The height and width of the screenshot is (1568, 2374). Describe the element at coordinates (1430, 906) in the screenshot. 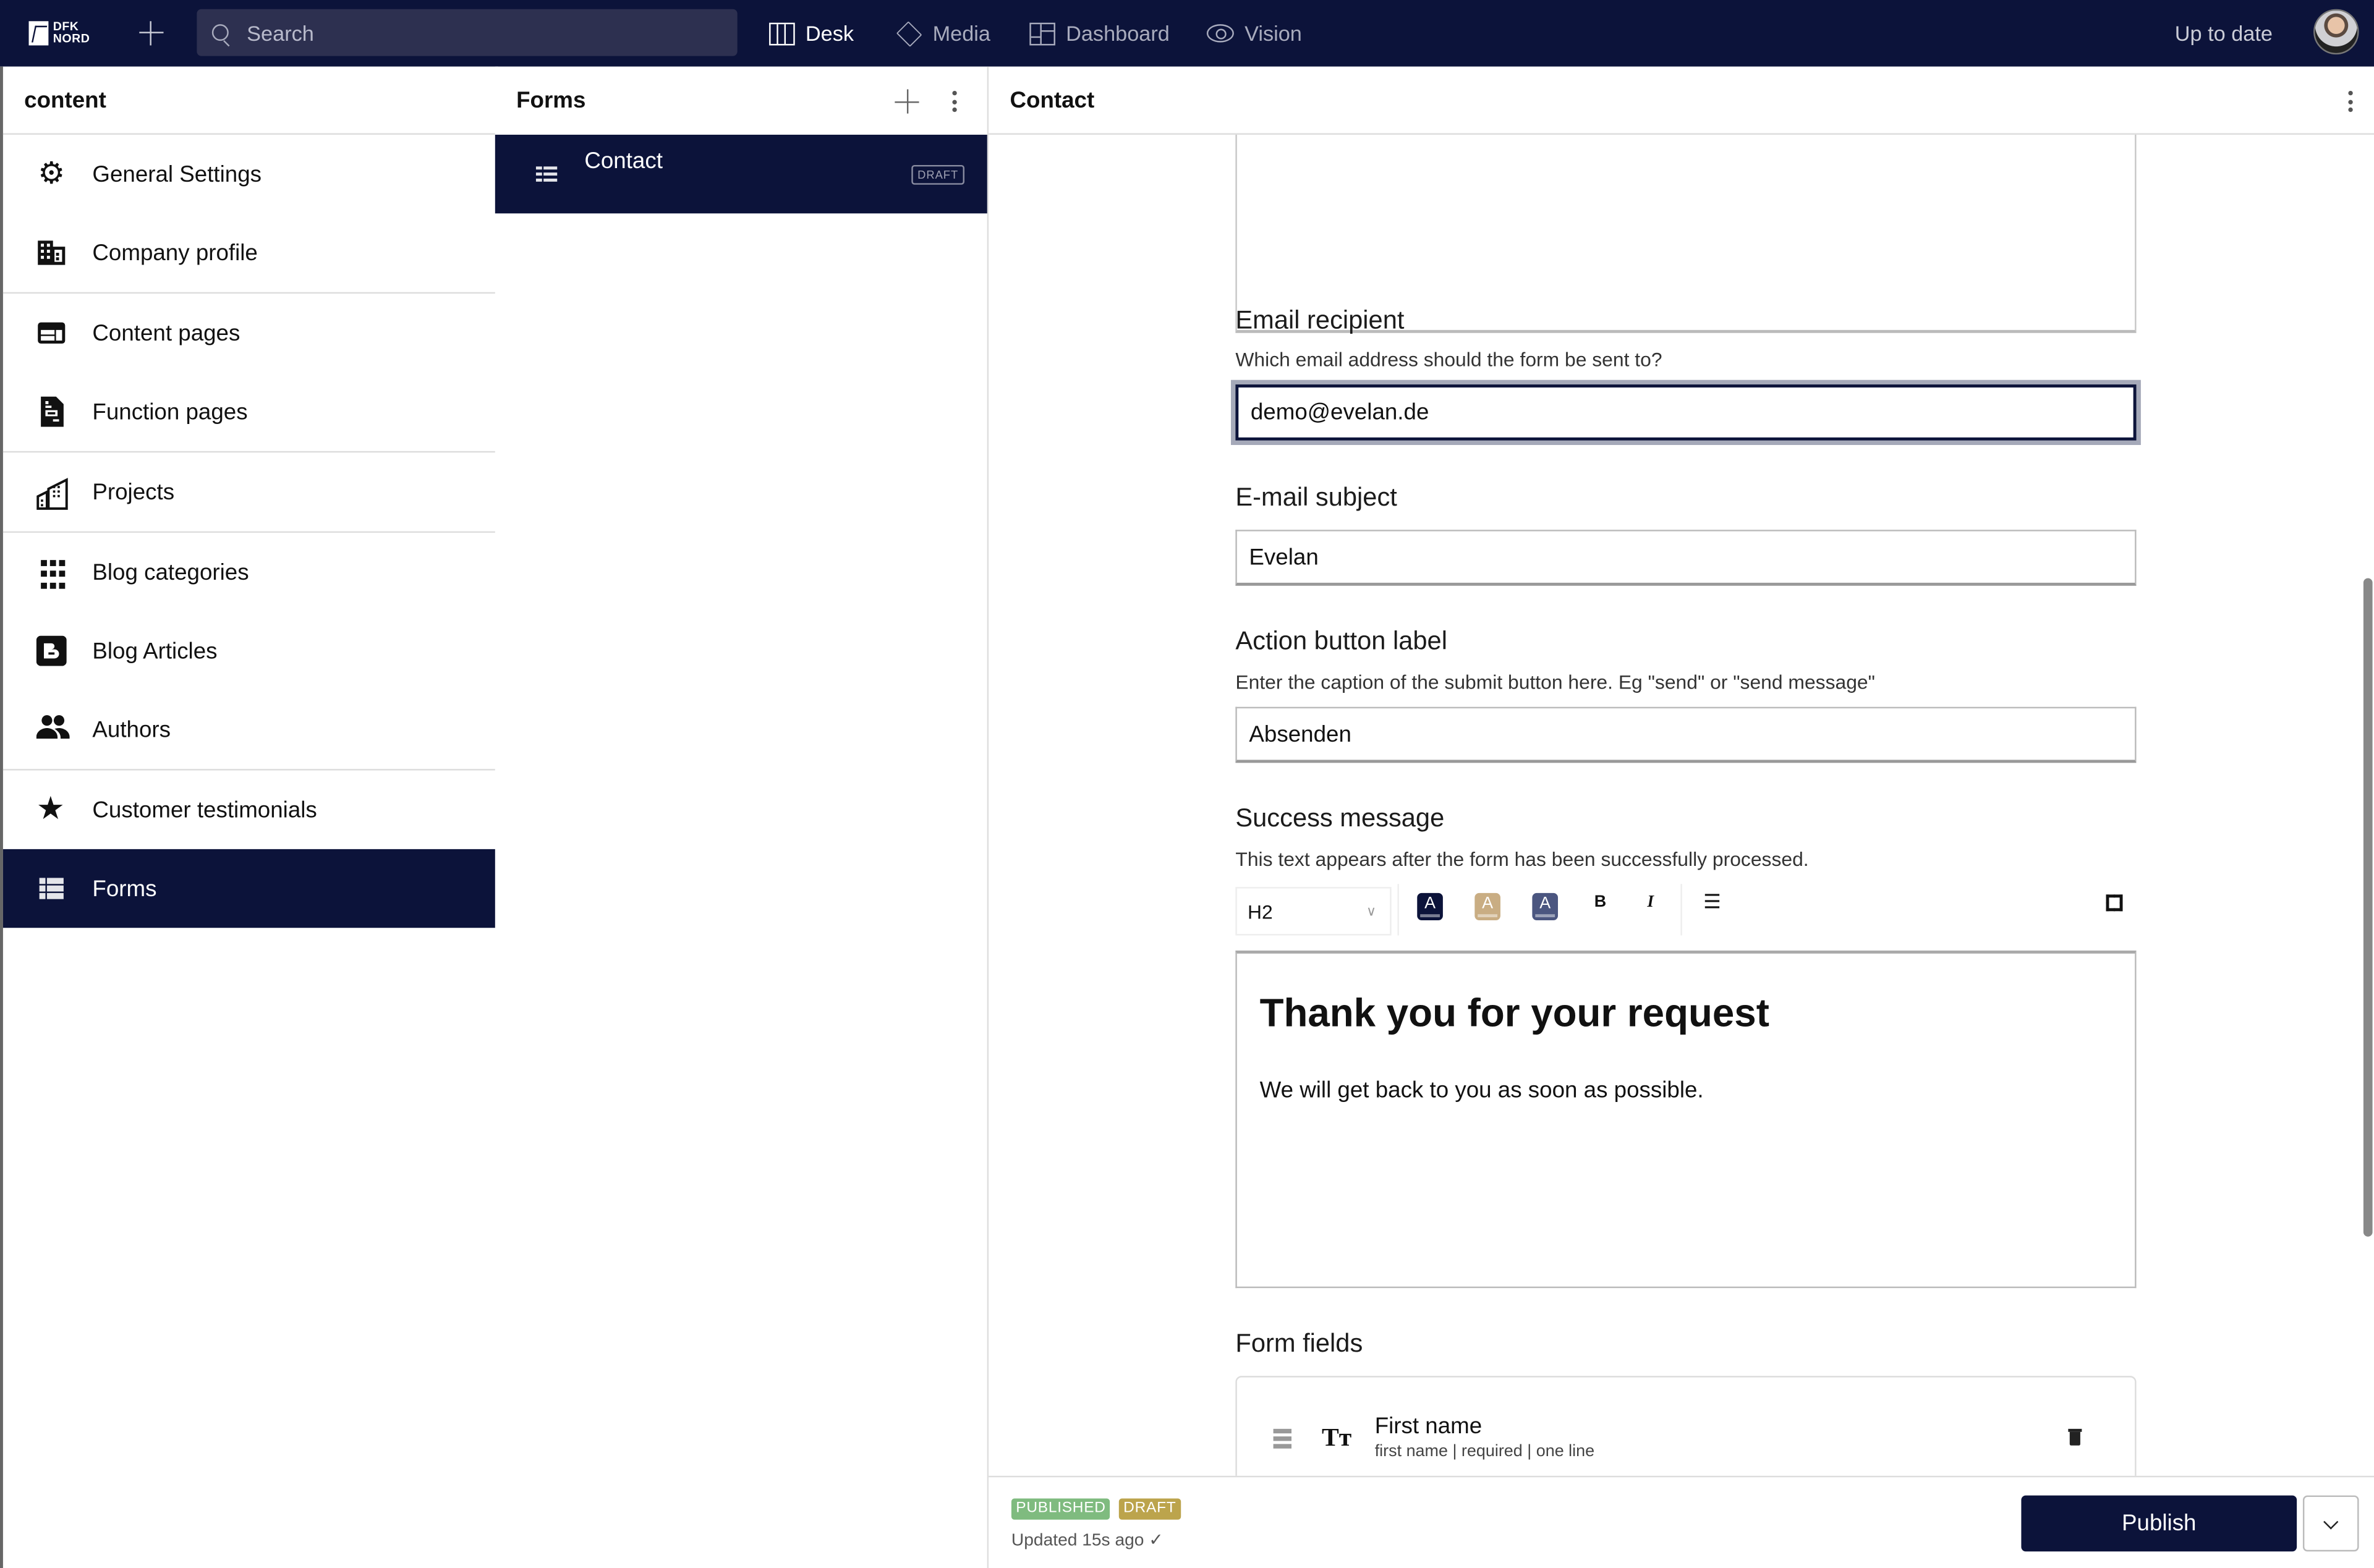

I see `text-color-navy-button: A` at that location.